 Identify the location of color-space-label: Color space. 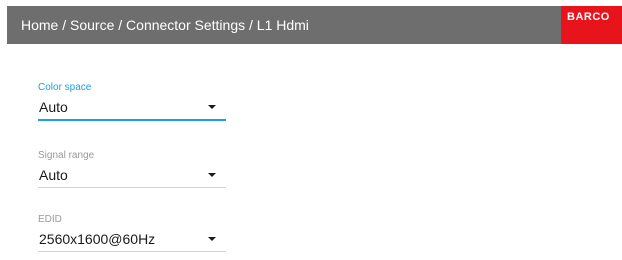
(65, 87).